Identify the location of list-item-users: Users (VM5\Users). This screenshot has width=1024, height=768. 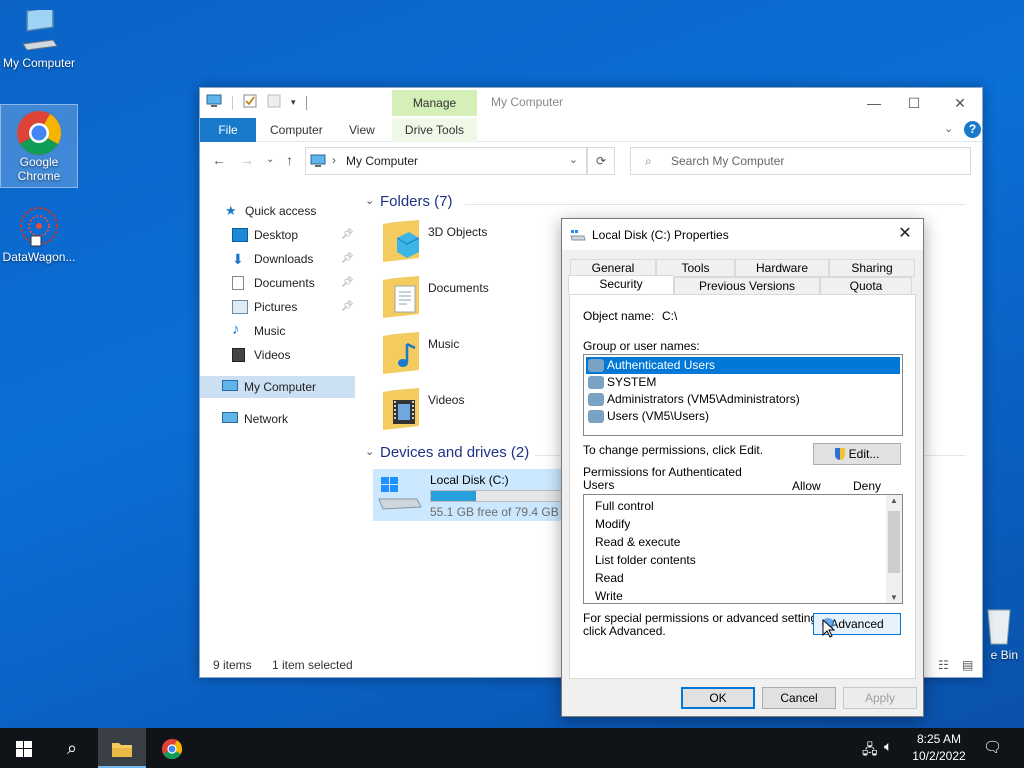
(743, 416).